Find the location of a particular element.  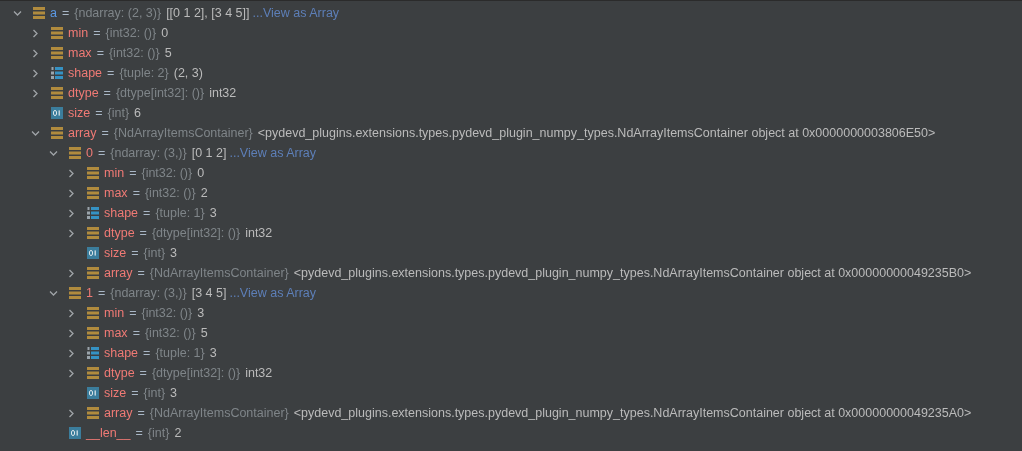

variable-value: <pydevd_plugins.extensions.types.pydevd_plugin_numpy_types.NdArrayItemsContainer object at 0x0000000003806E50> is located at coordinates (596, 133).